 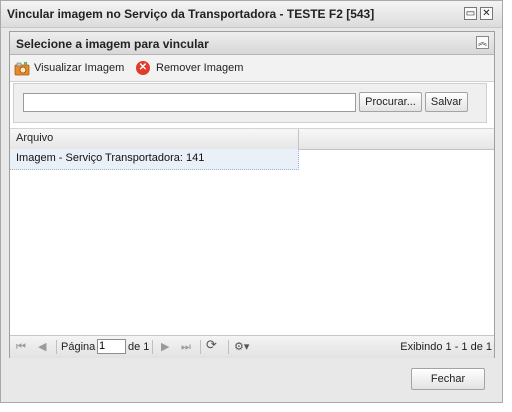 I want to click on view-image-button: Visualizar Imagem, so click(x=69, y=68).